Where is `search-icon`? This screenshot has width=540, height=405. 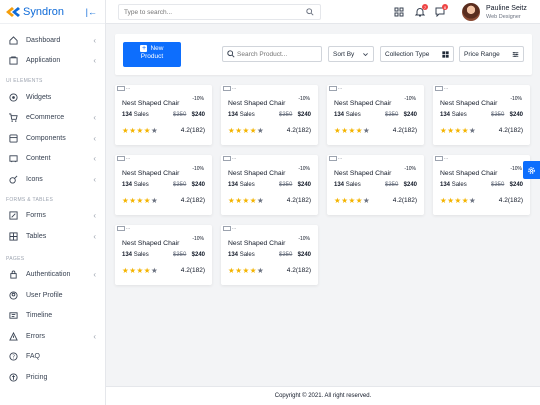
search-icon is located at coordinates (310, 12).